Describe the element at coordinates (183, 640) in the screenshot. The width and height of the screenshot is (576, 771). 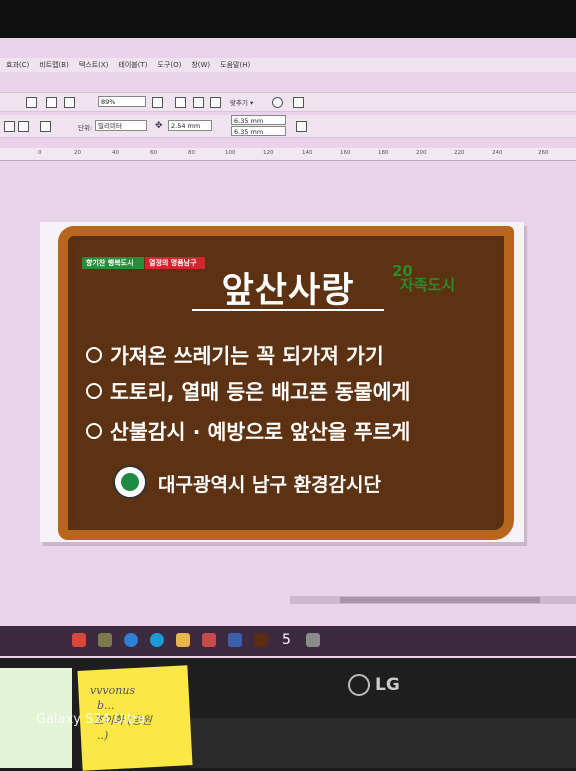
I see `folder-icon` at that location.